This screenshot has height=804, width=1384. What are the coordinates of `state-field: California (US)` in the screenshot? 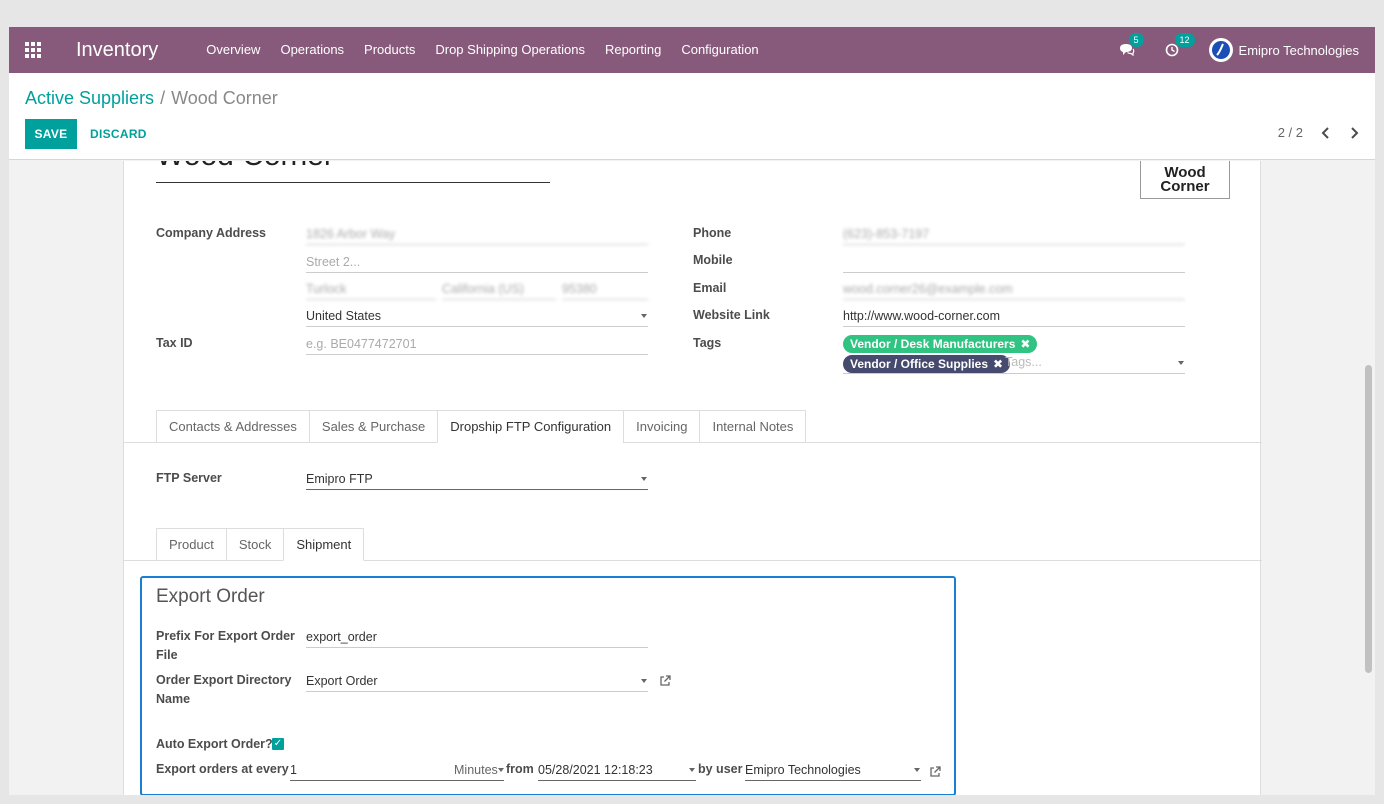 It's located at (499, 290).